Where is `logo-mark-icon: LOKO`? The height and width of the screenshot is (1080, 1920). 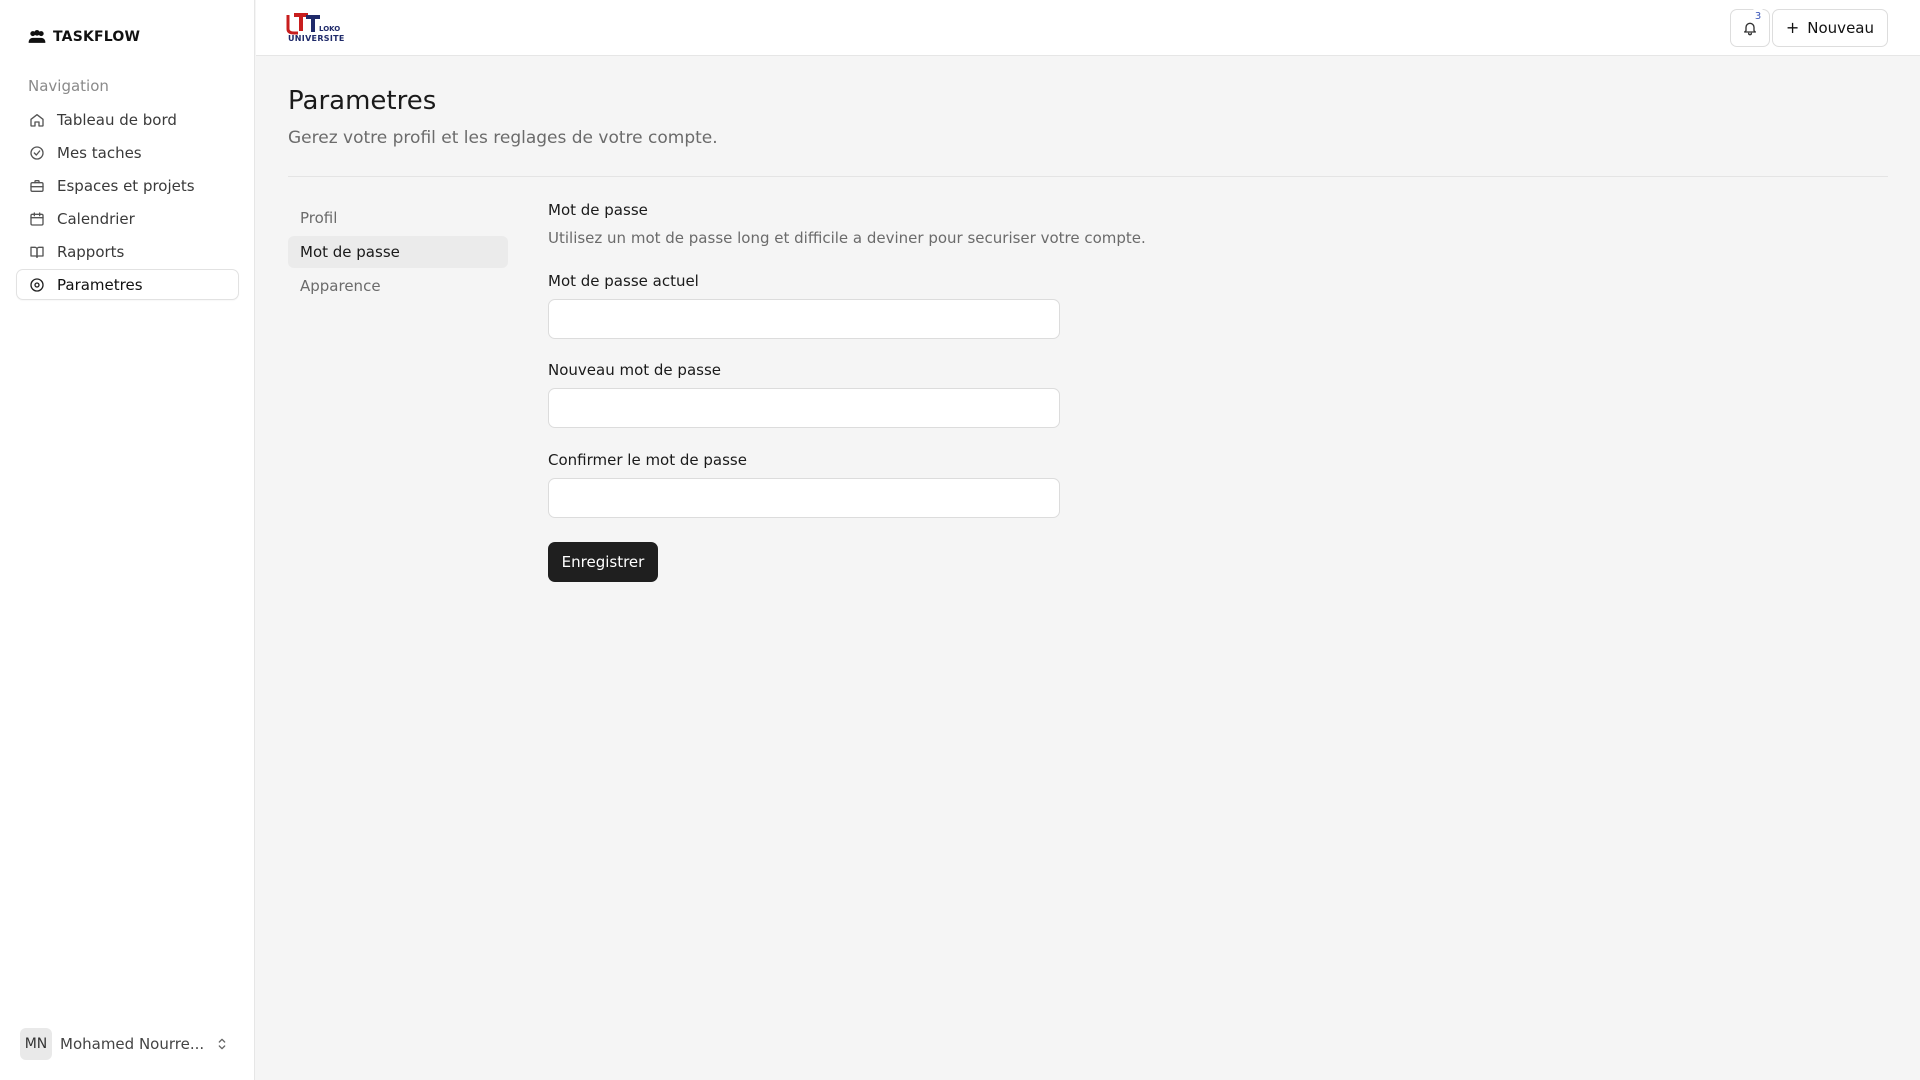 logo-mark-icon: LOKO is located at coordinates (313, 24).